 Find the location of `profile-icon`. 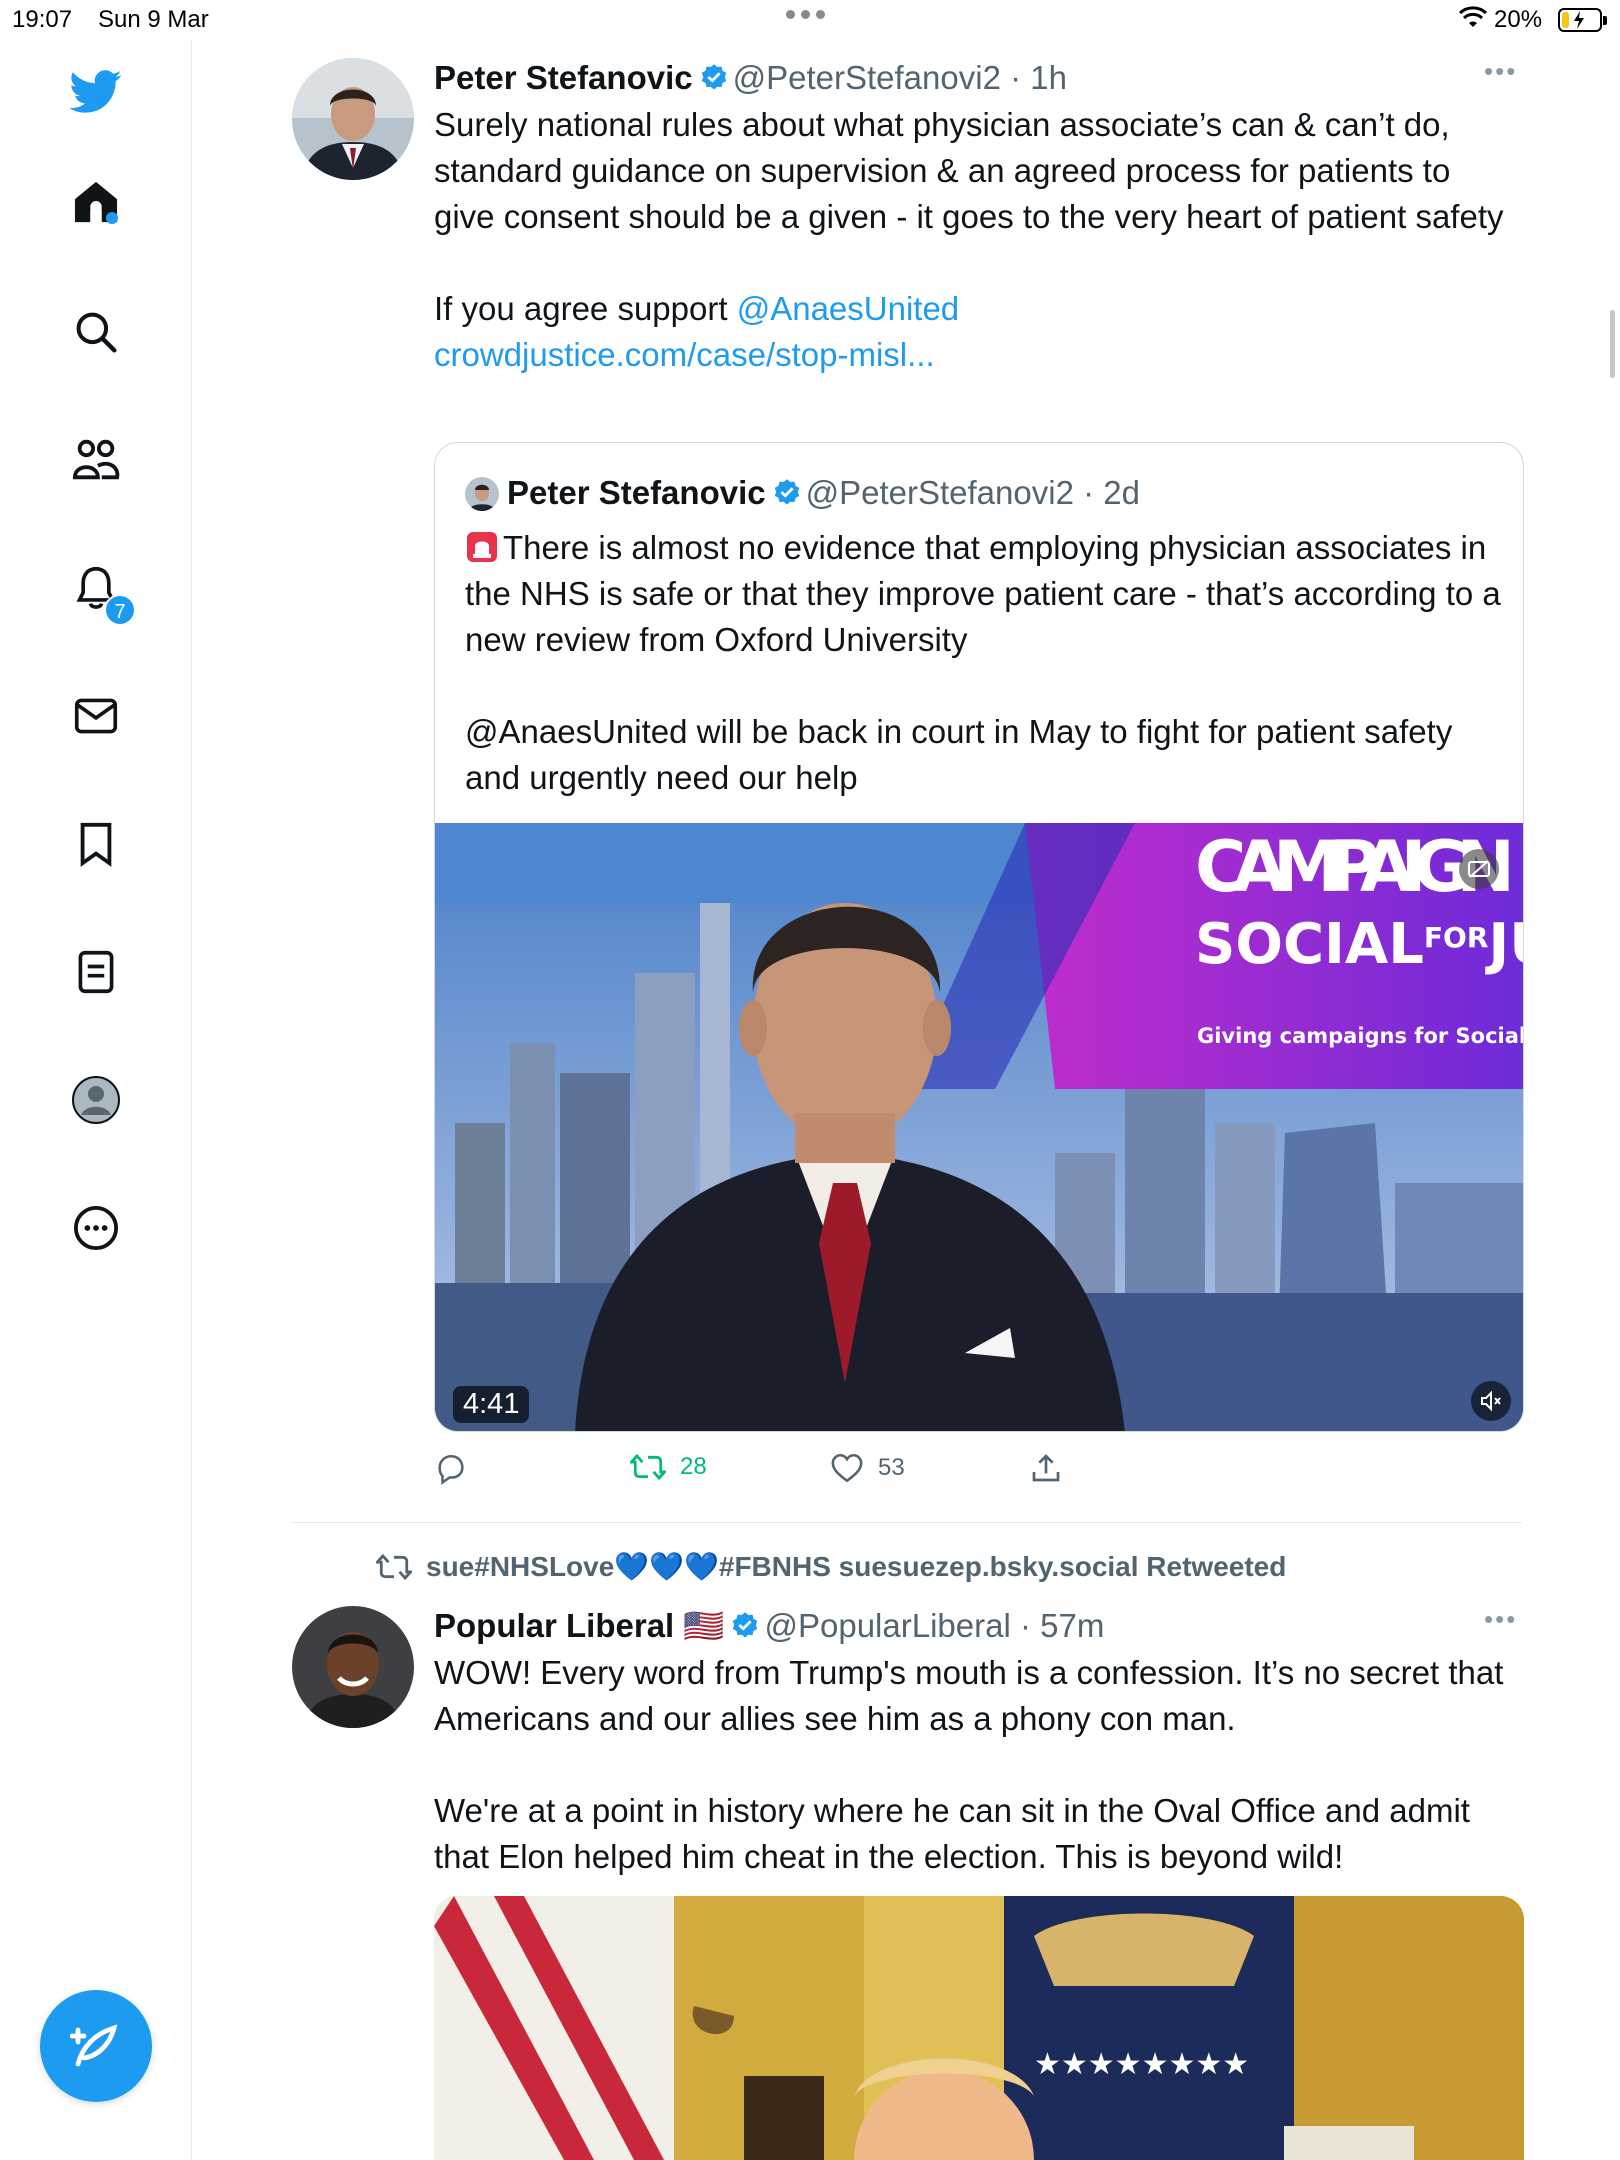

profile-icon is located at coordinates (96, 1100).